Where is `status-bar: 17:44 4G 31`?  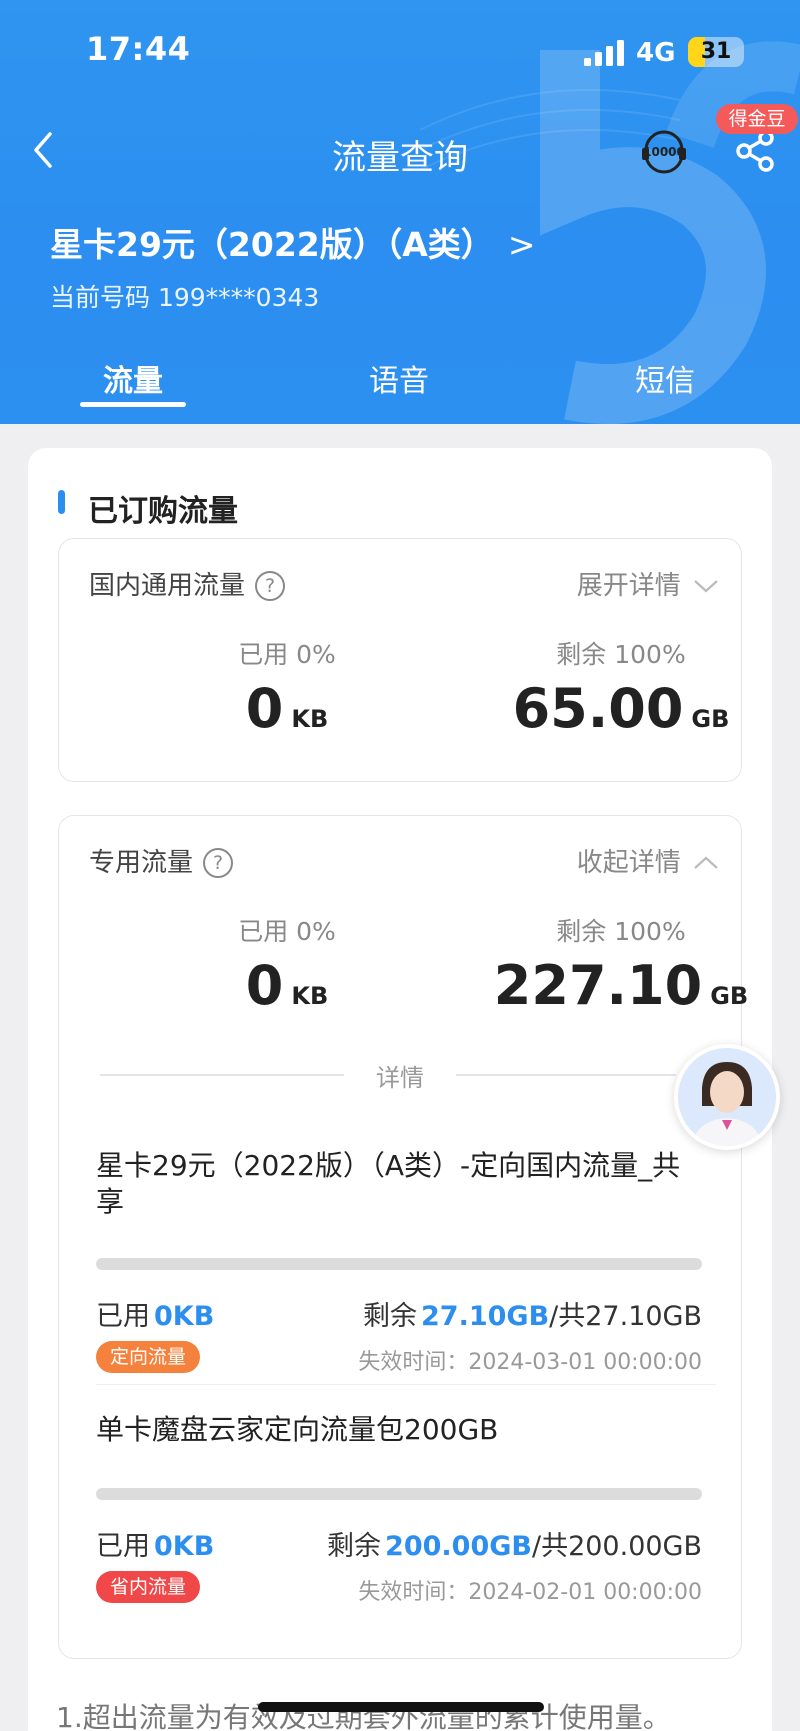
status-bar: 17:44 4G 31 is located at coordinates (400, 50).